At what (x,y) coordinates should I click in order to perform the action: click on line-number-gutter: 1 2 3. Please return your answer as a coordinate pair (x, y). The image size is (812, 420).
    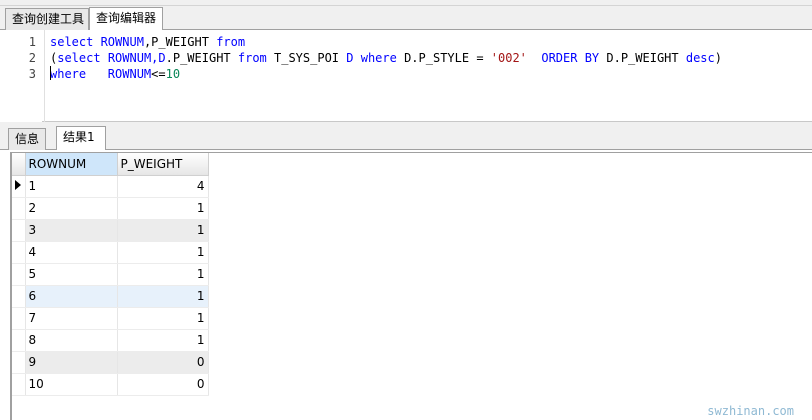
    Looking at the image, I should click on (21, 76).